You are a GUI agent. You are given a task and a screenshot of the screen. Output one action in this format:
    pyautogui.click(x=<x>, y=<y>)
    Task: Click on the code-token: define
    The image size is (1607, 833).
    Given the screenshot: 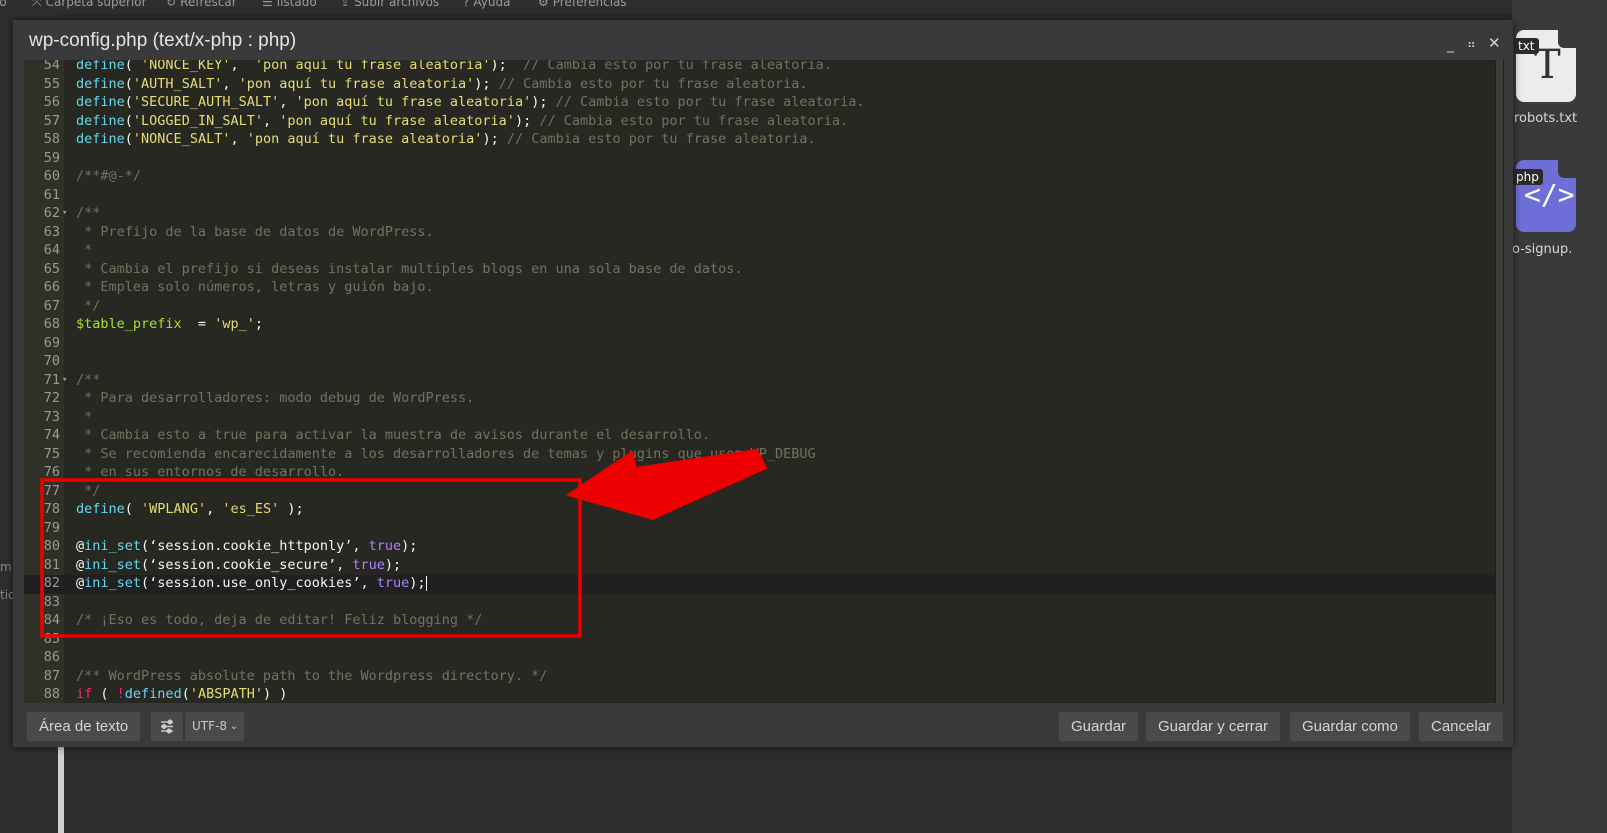 What is the action you would take?
    pyautogui.click(x=100, y=509)
    